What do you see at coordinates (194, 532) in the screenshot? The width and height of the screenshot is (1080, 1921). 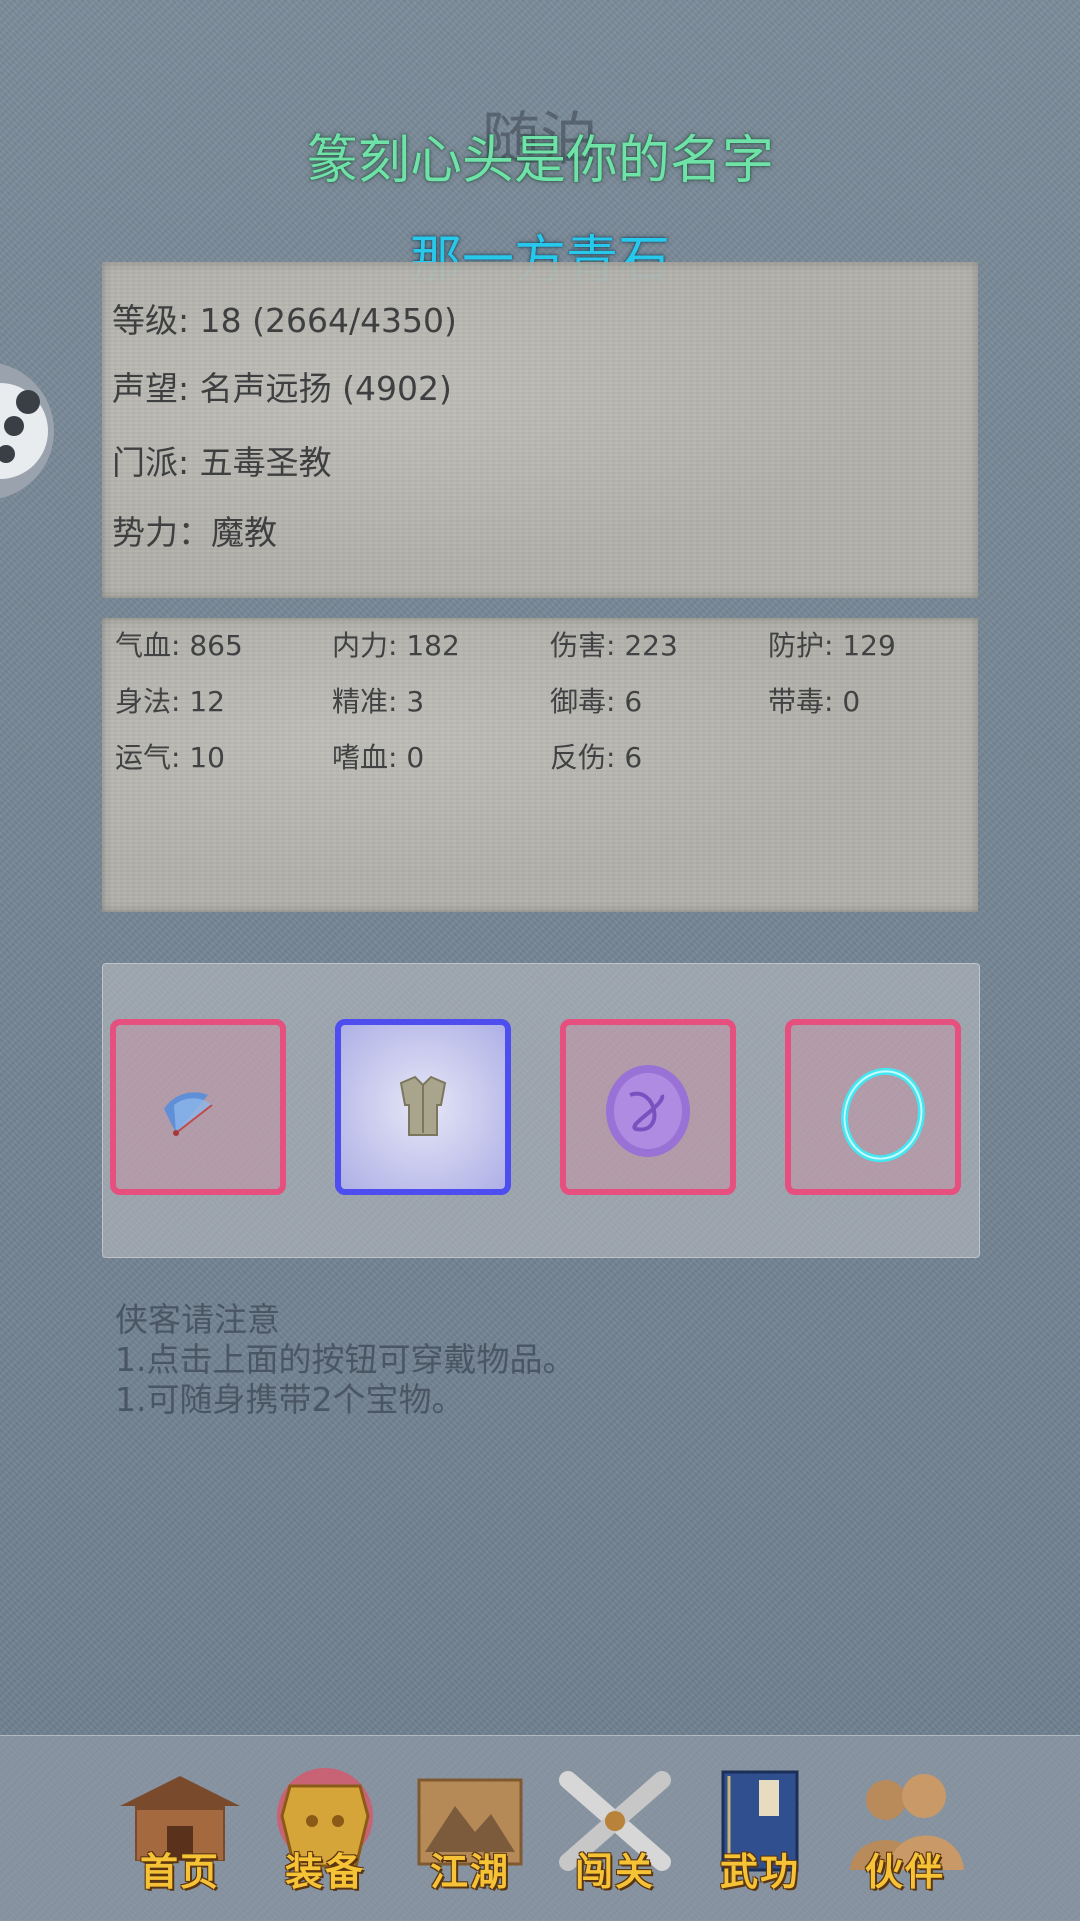 I see `faction-text: 势力：魔教` at bounding box center [194, 532].